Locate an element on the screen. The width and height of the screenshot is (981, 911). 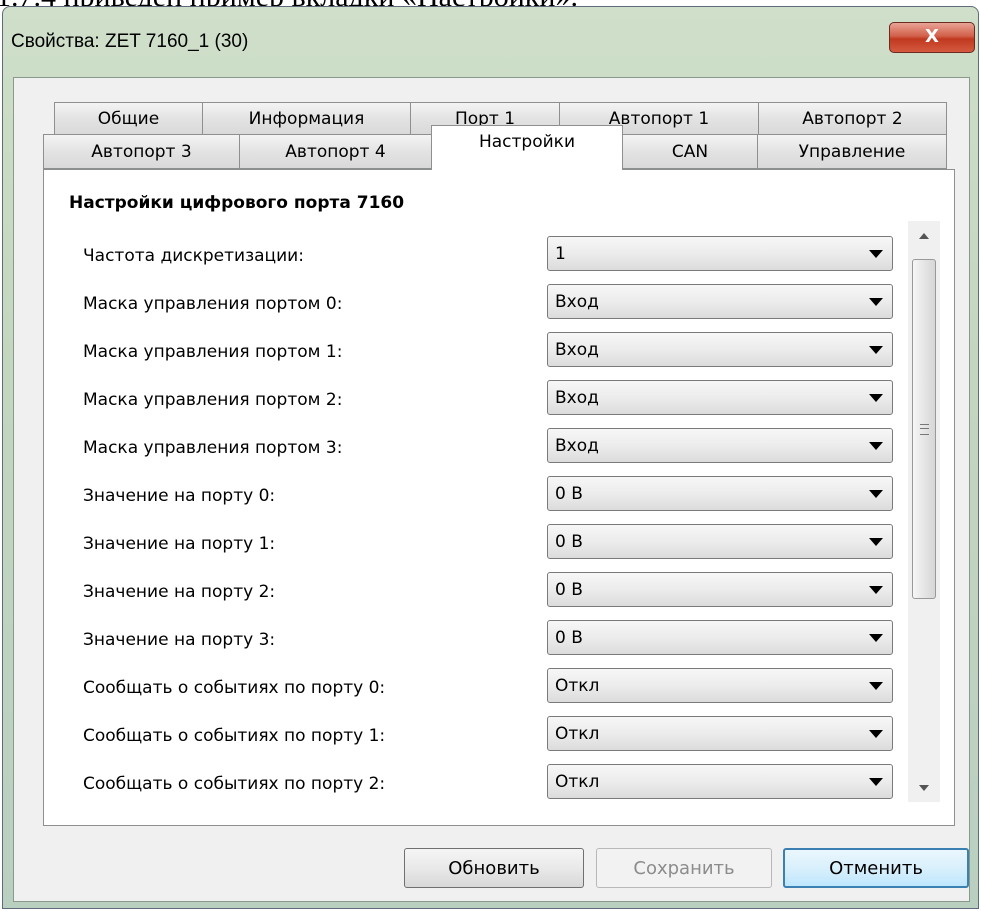
tab-label: Общие is located at coordinates (128, 118).